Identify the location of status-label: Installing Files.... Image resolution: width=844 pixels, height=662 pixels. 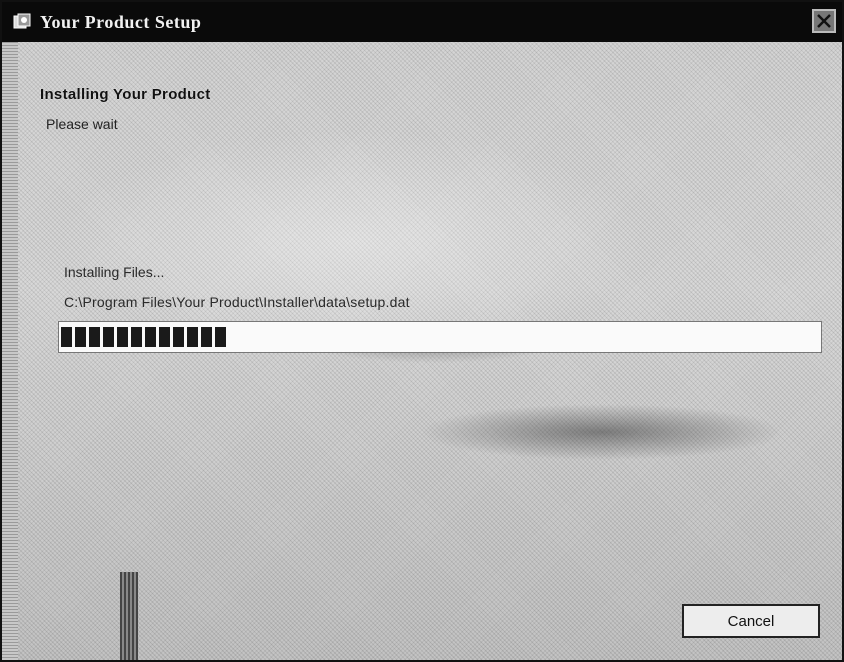
(114, 272).